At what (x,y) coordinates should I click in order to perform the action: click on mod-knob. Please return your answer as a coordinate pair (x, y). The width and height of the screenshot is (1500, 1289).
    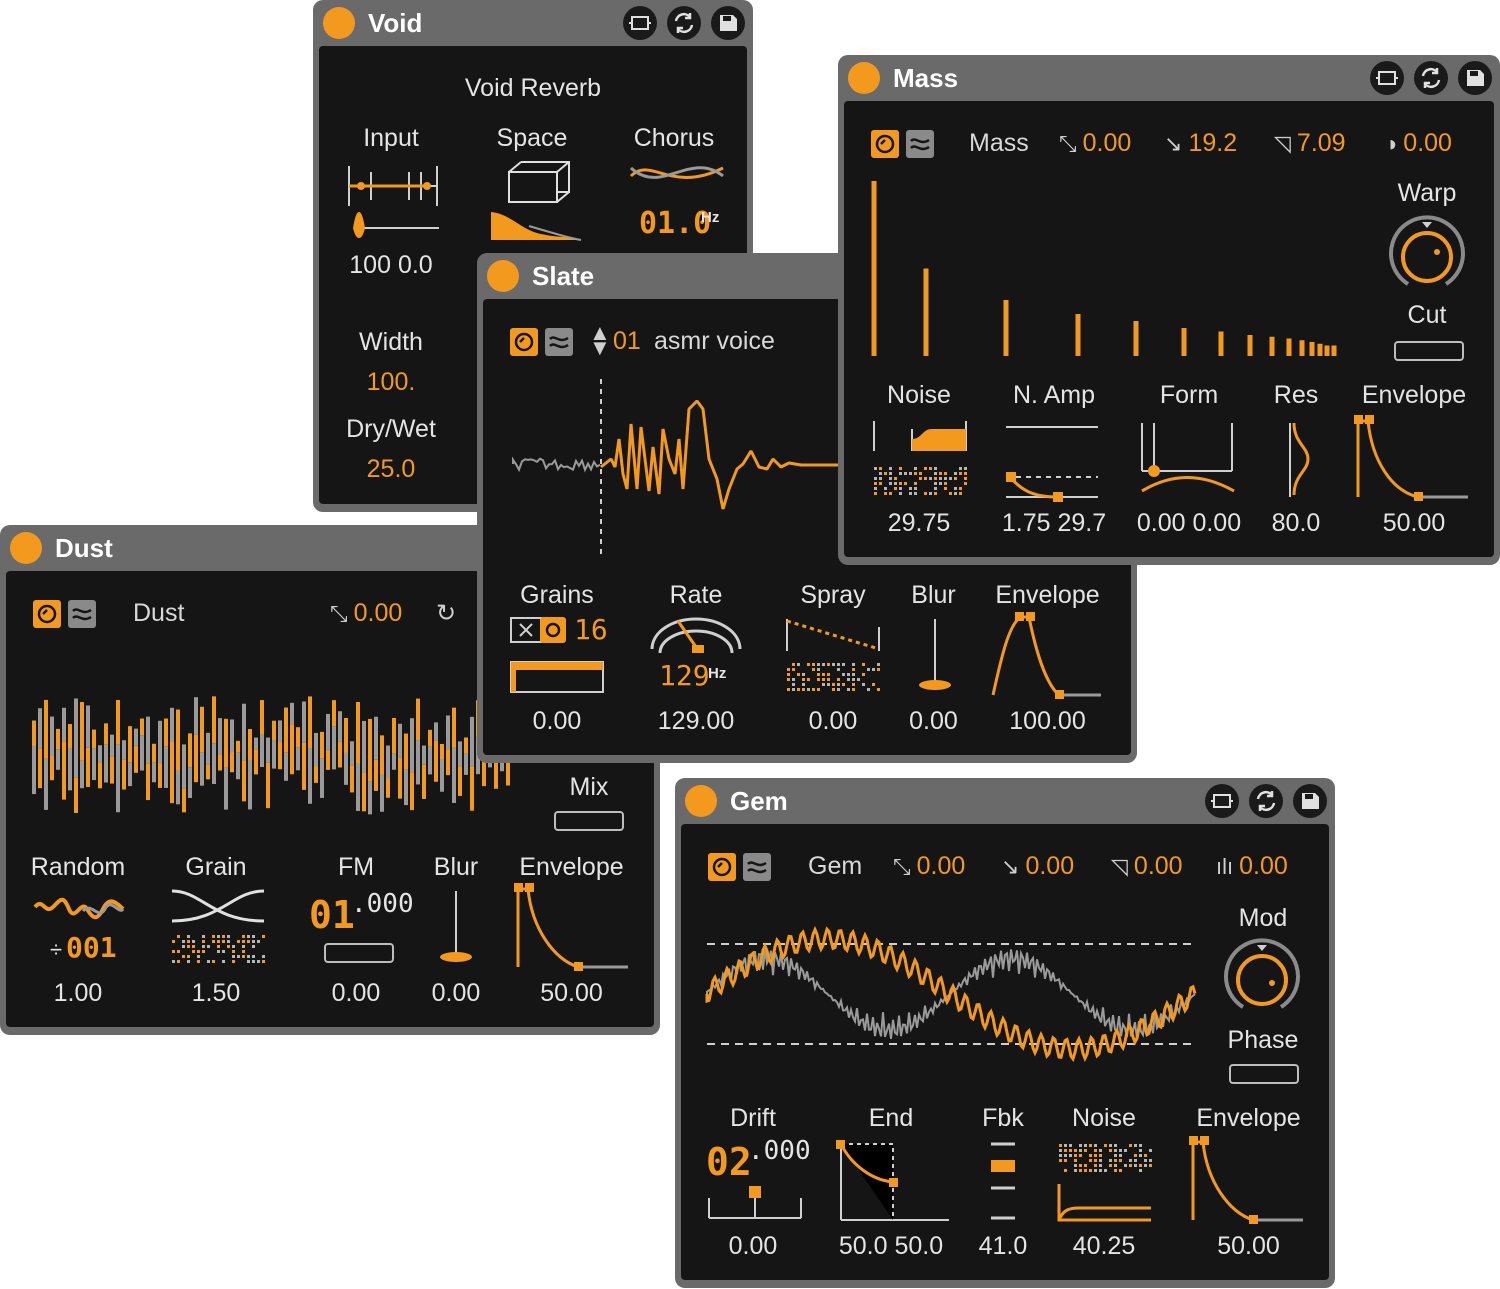
    Looking at the image, I should click on (1262, 978).